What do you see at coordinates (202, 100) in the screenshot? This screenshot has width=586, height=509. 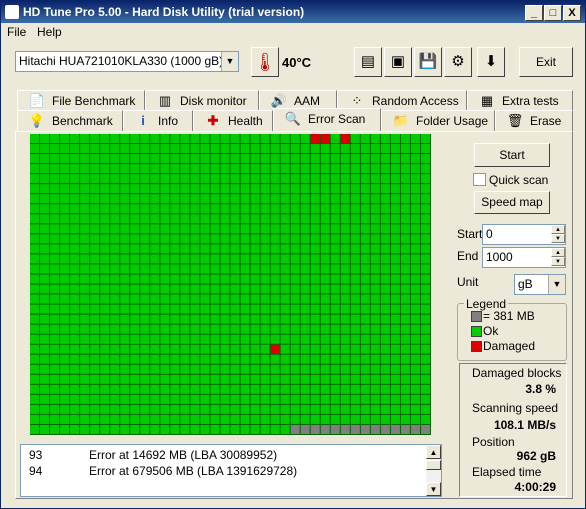 I see `tab-disk-monitor: ▥ Disk monitor` at bounding box center [202, 100].